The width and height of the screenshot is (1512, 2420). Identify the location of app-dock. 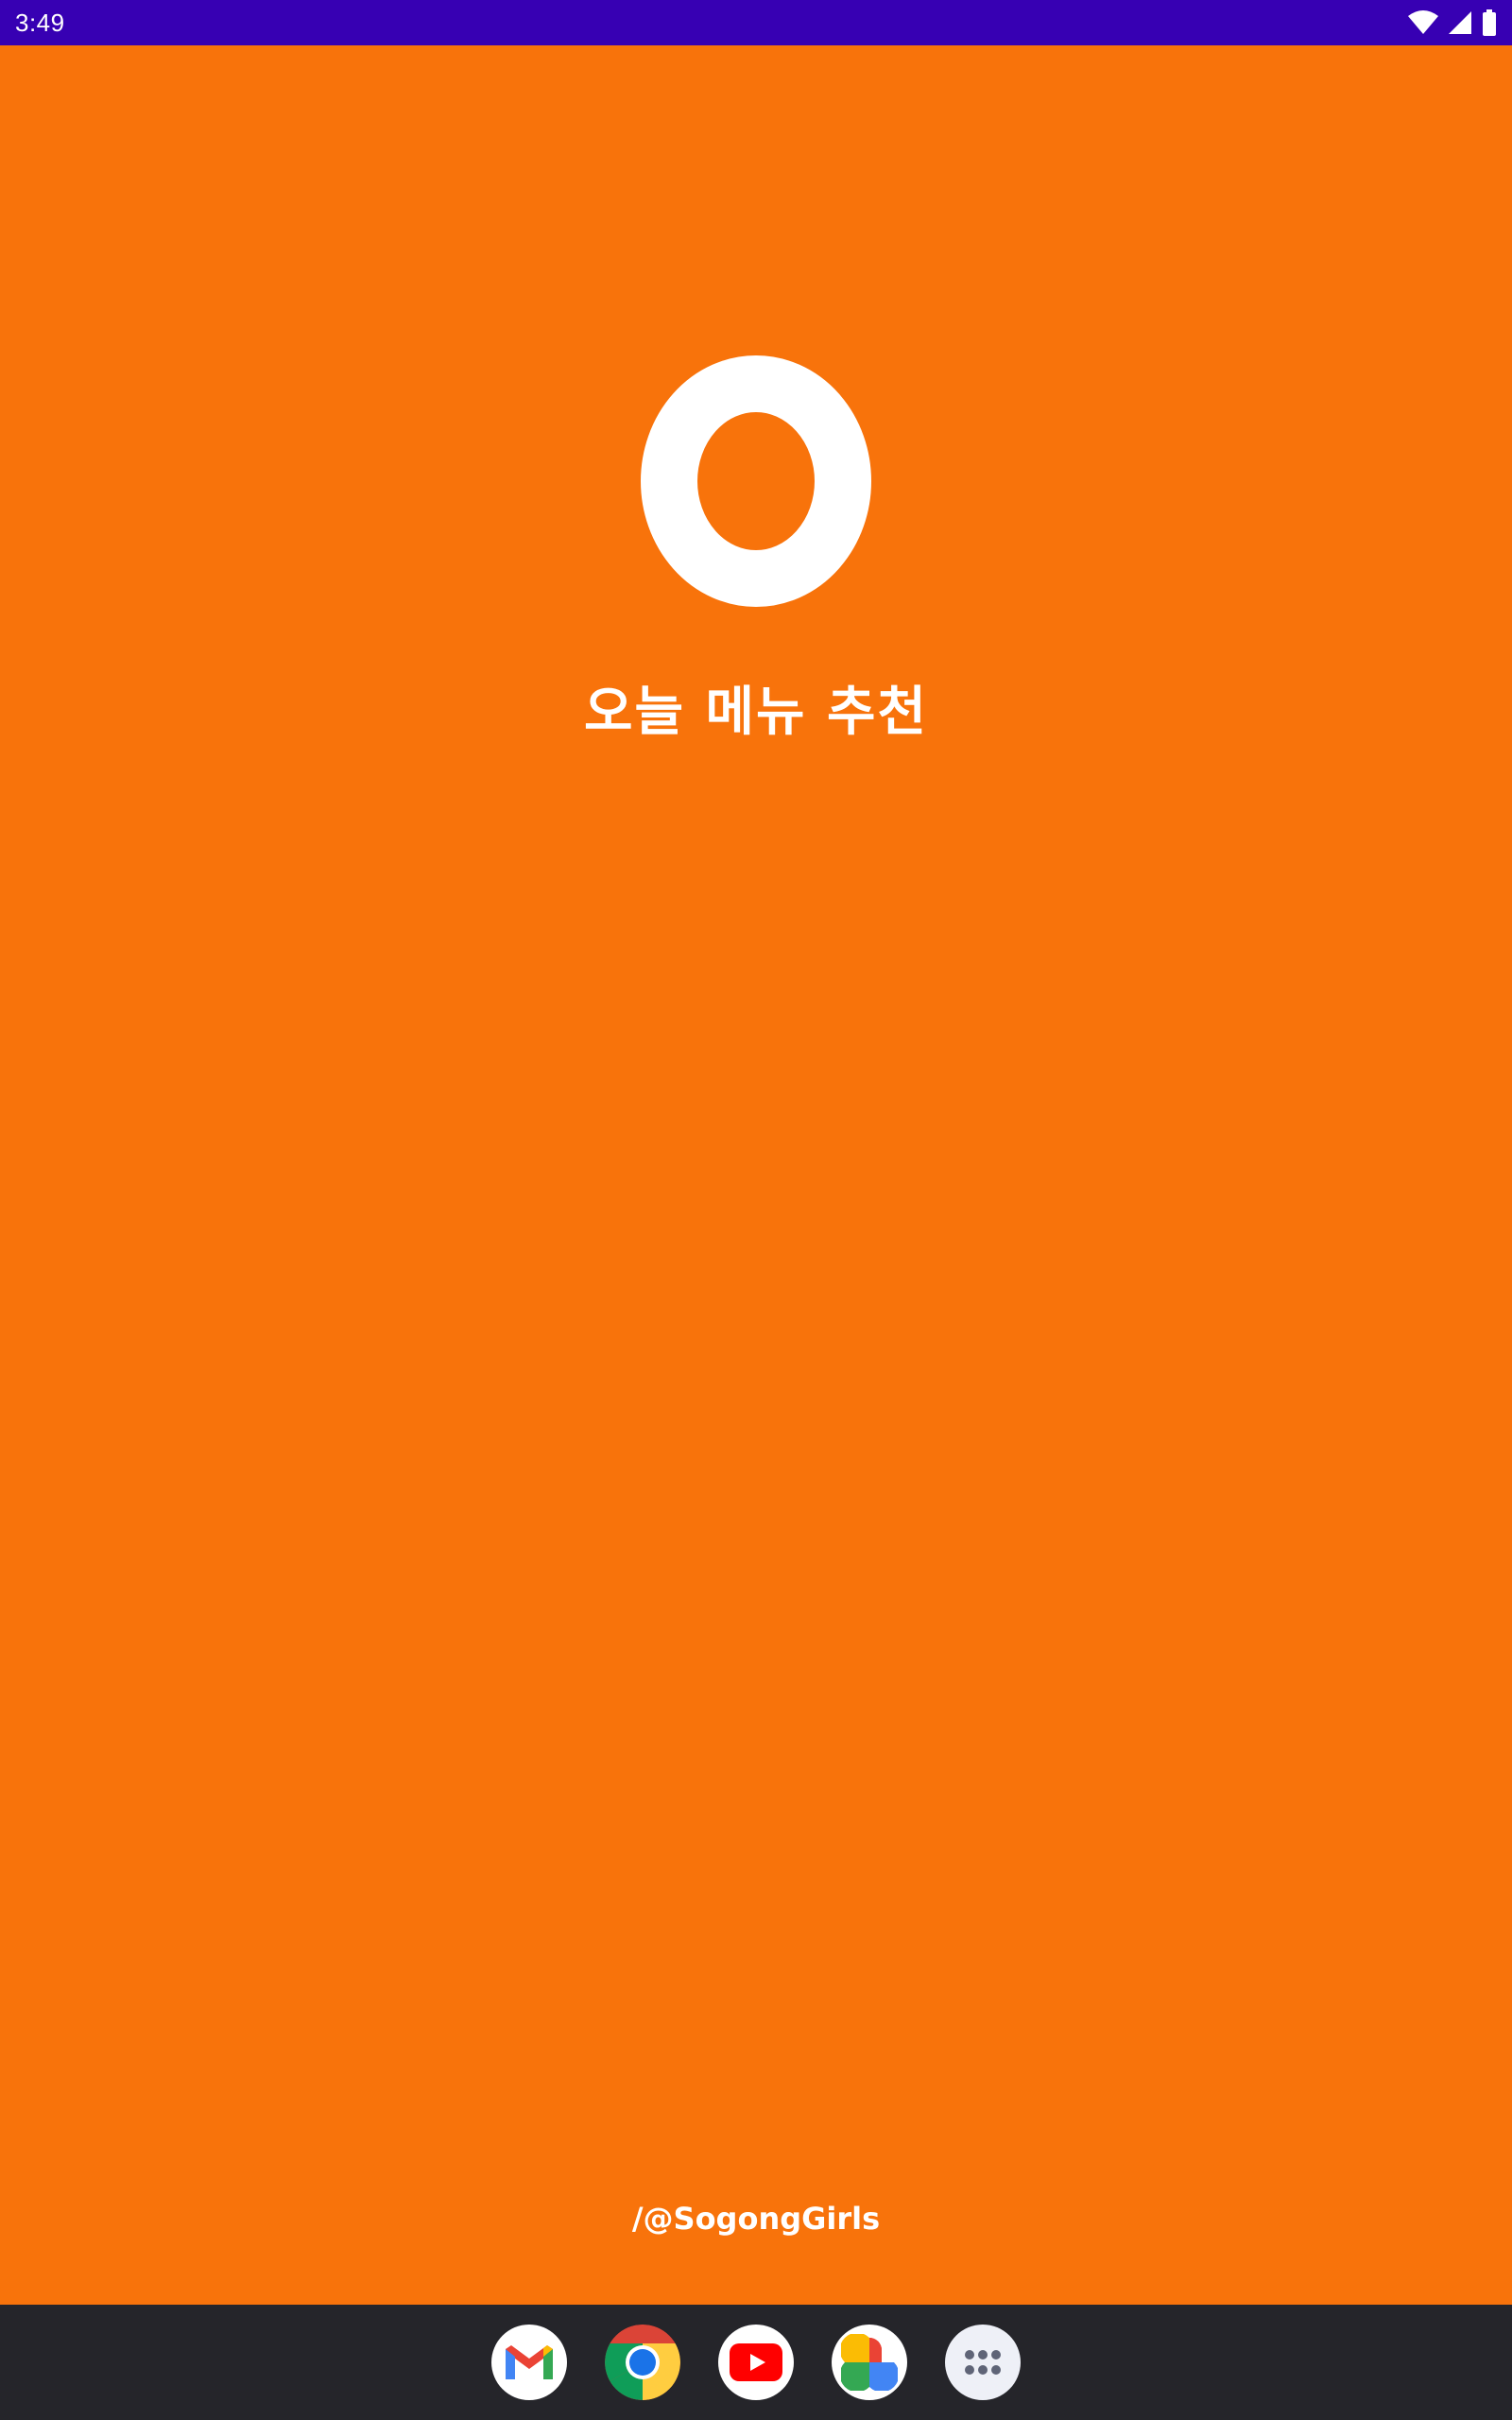
(756, 2362).